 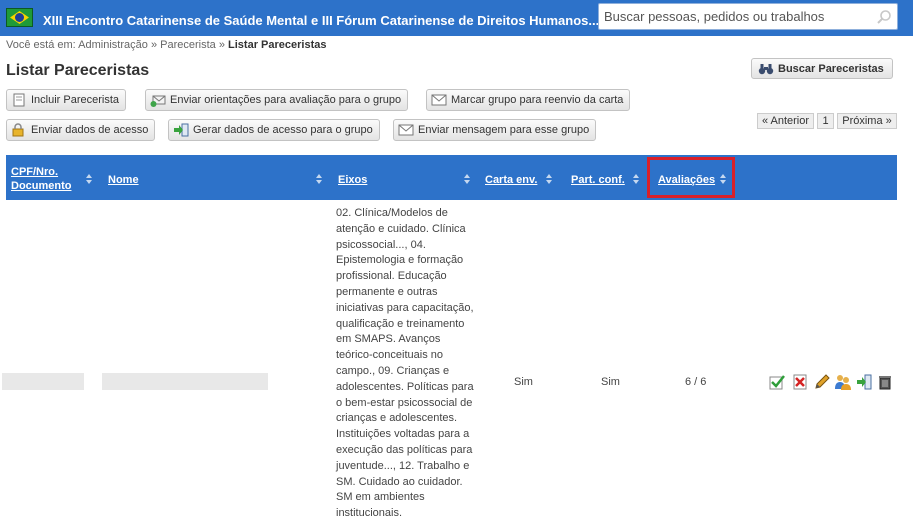 What do you see at coordinates (523, 382) in the screenshot?
I see `carta-env-cell: Sim` at bounding box center [523, 382].